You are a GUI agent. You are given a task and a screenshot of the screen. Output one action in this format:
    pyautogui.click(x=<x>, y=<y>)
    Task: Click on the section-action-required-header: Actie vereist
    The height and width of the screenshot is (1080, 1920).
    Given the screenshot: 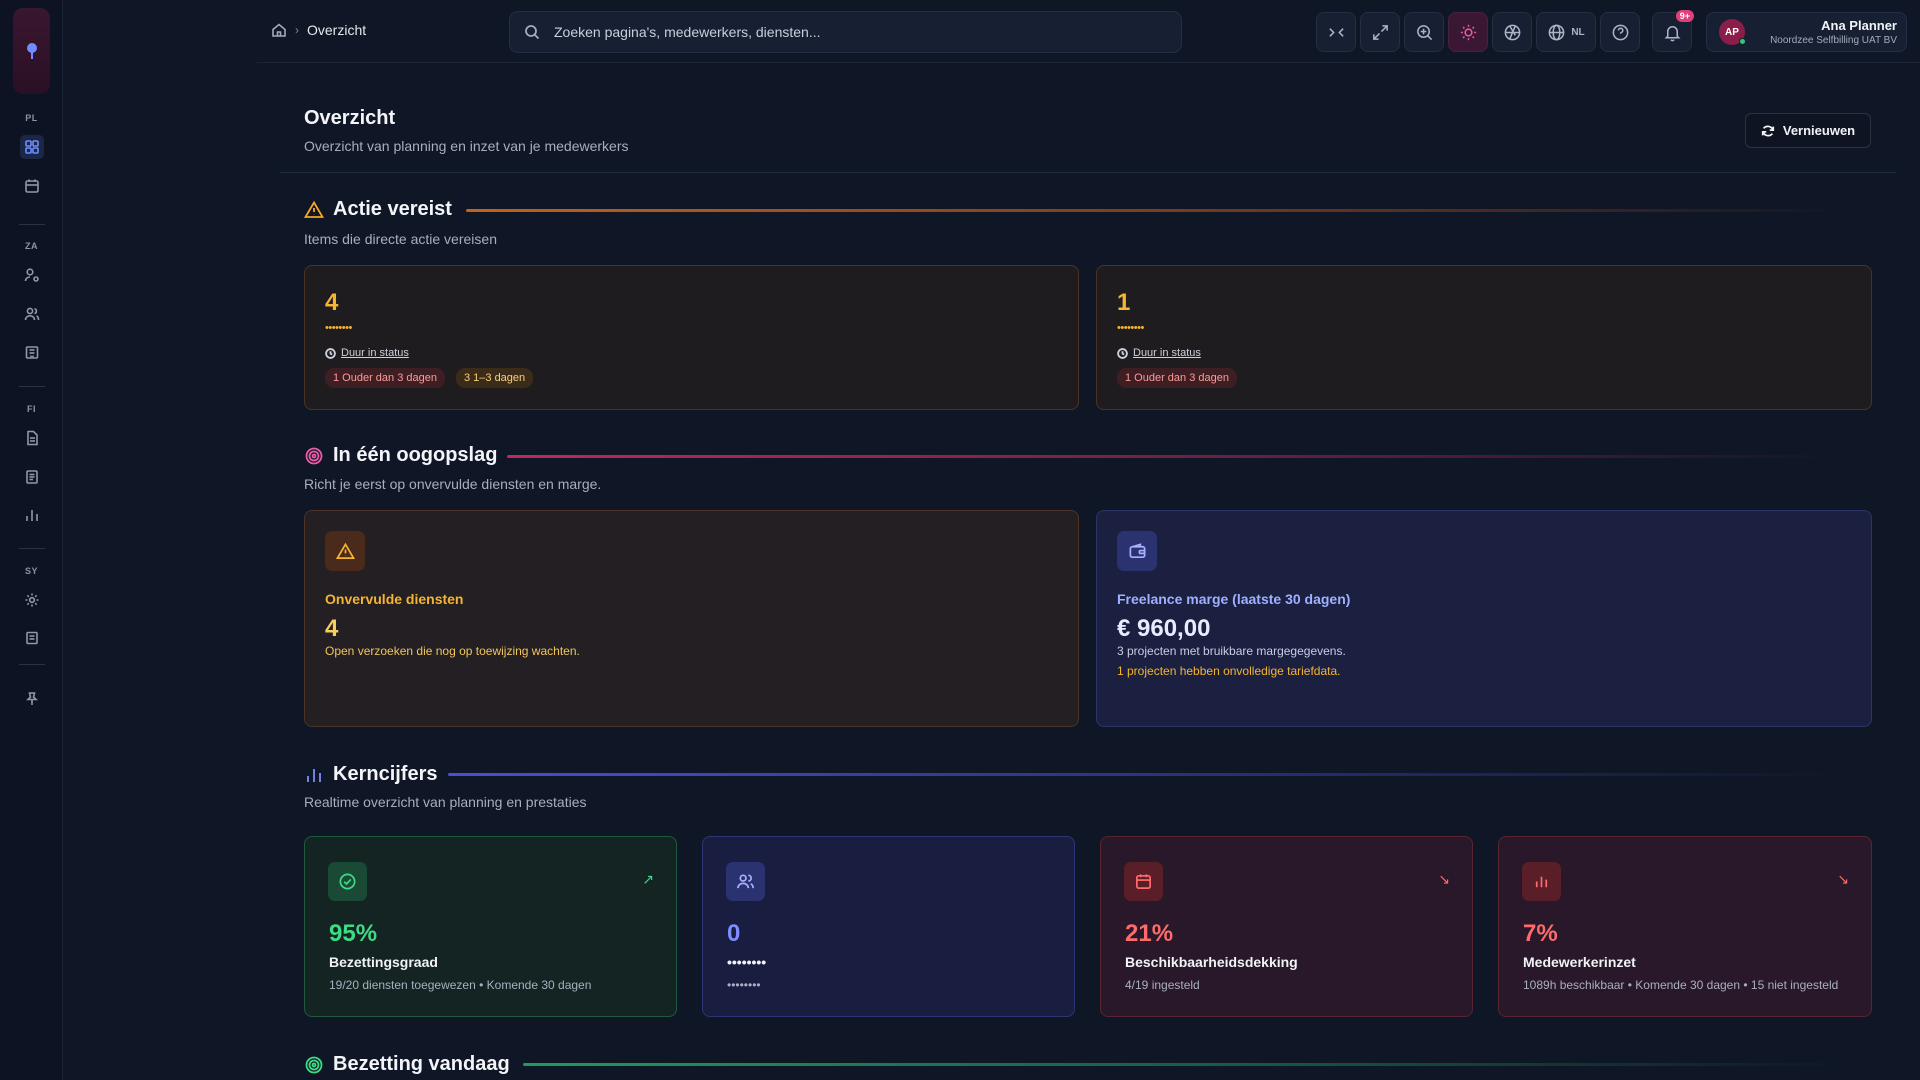 What is the action you would take?
    pyautogui.click(x=378, y=209)
    